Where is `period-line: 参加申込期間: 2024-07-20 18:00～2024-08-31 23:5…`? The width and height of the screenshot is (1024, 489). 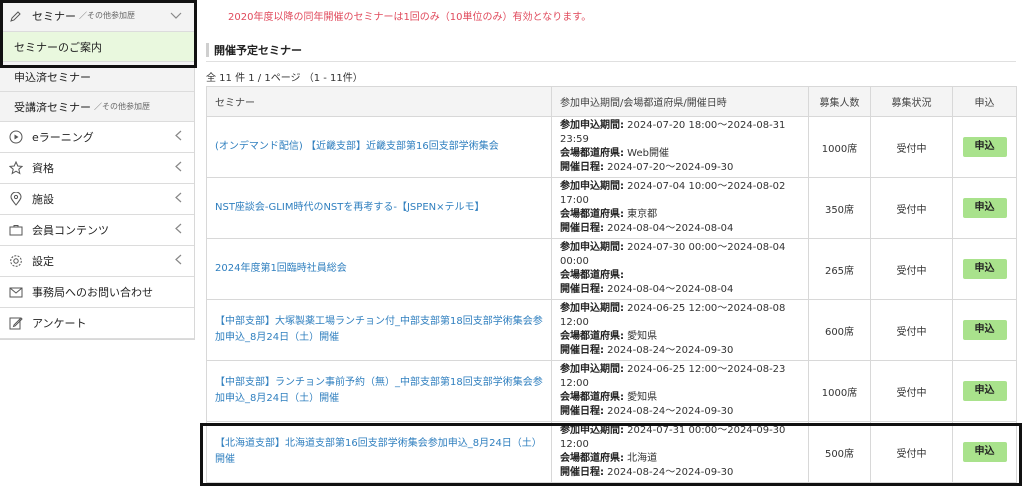
period-line: 参加申込期間: 2024-07-20 18:00～2024-08-31 23:5… is located at coordinates (680, 133).